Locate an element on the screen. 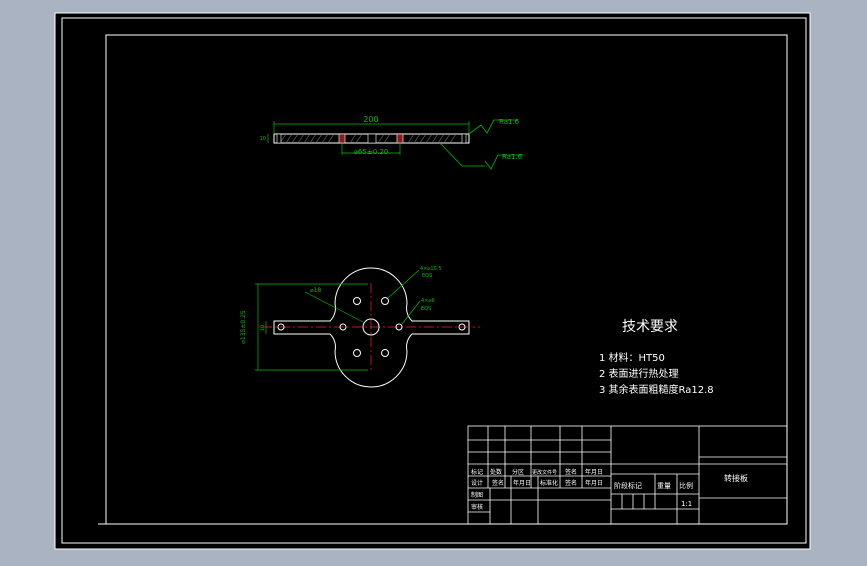 Image resolution: width=867 pixels, height=566 pixels. tech-req-item-3: 3 其余表面粗糙度Ra12.8 is located at coordinates (656, 389).